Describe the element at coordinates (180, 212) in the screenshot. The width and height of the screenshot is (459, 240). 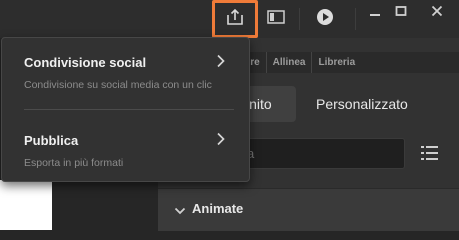
I see `chevron-down-icon` at that location.